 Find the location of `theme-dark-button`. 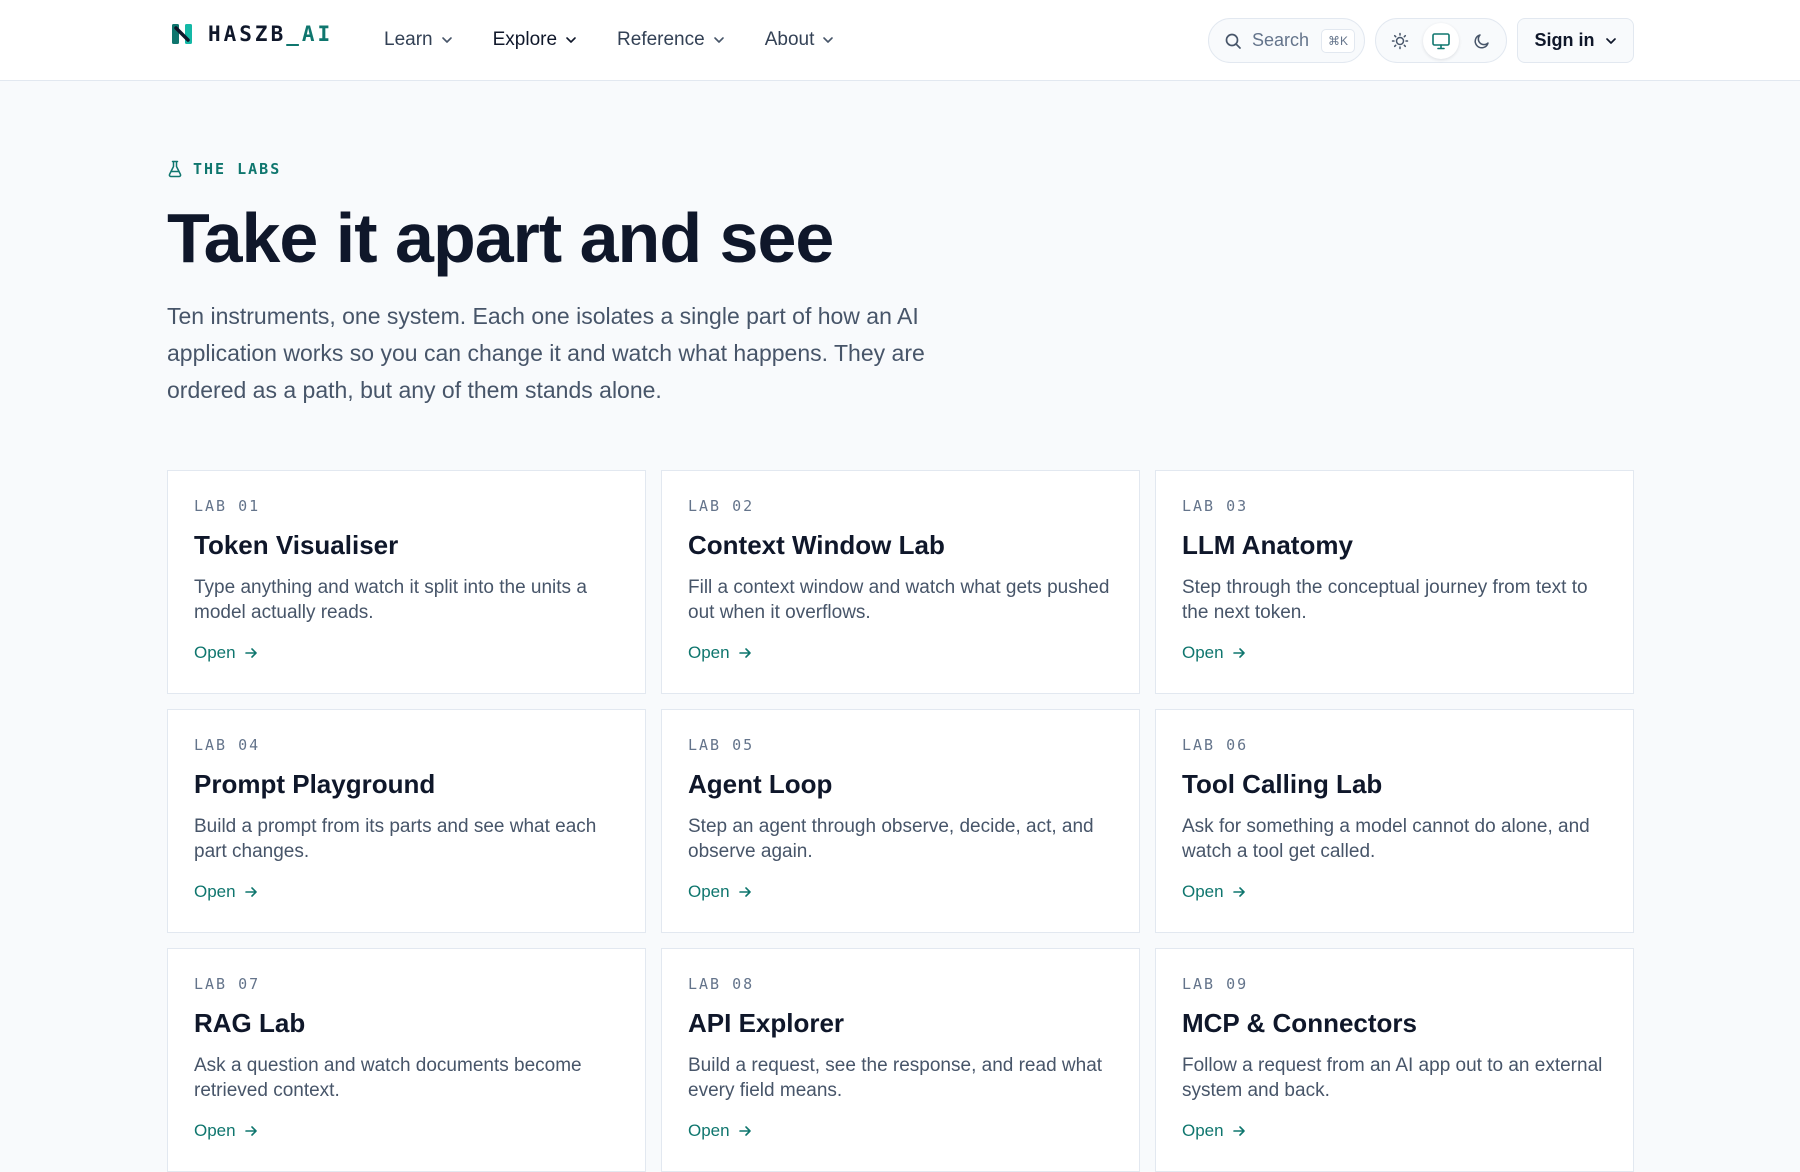

theme-dark-button is located at coordinates (1482, 41).